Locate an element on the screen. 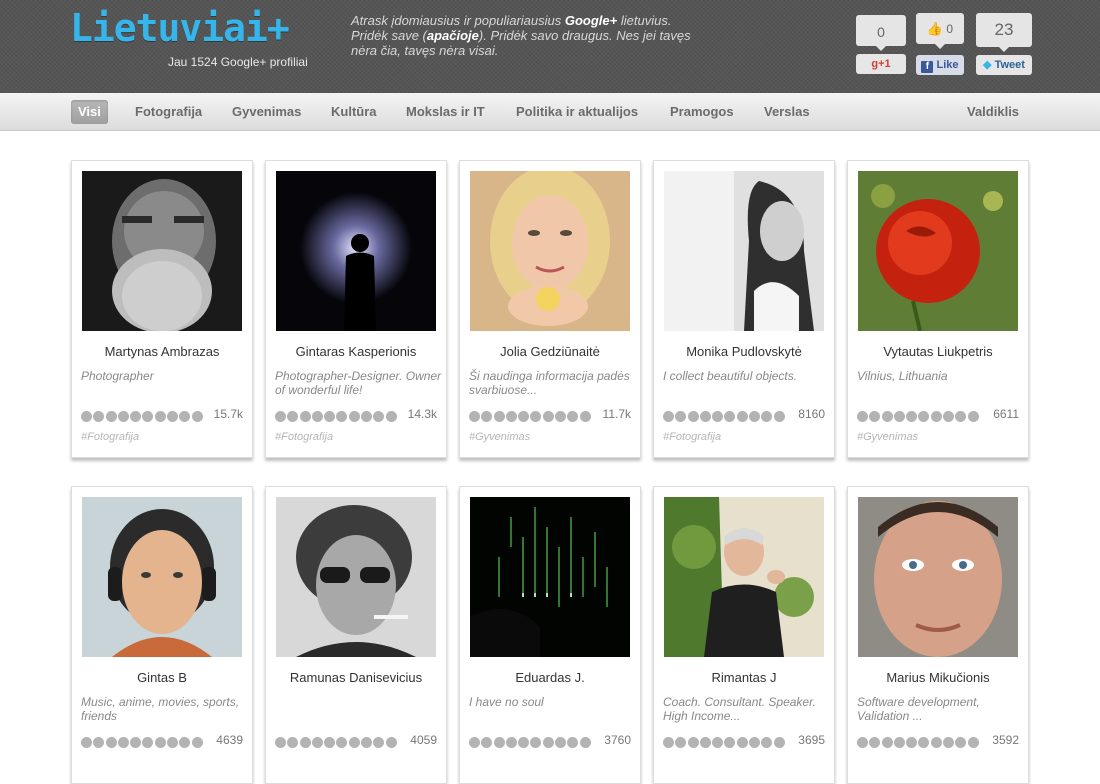 Image resolution: width=1100 pixels, height=784 pixels. profile-card: Eduardas J. I have no soul 3760 is located at coordinates (550, 635).